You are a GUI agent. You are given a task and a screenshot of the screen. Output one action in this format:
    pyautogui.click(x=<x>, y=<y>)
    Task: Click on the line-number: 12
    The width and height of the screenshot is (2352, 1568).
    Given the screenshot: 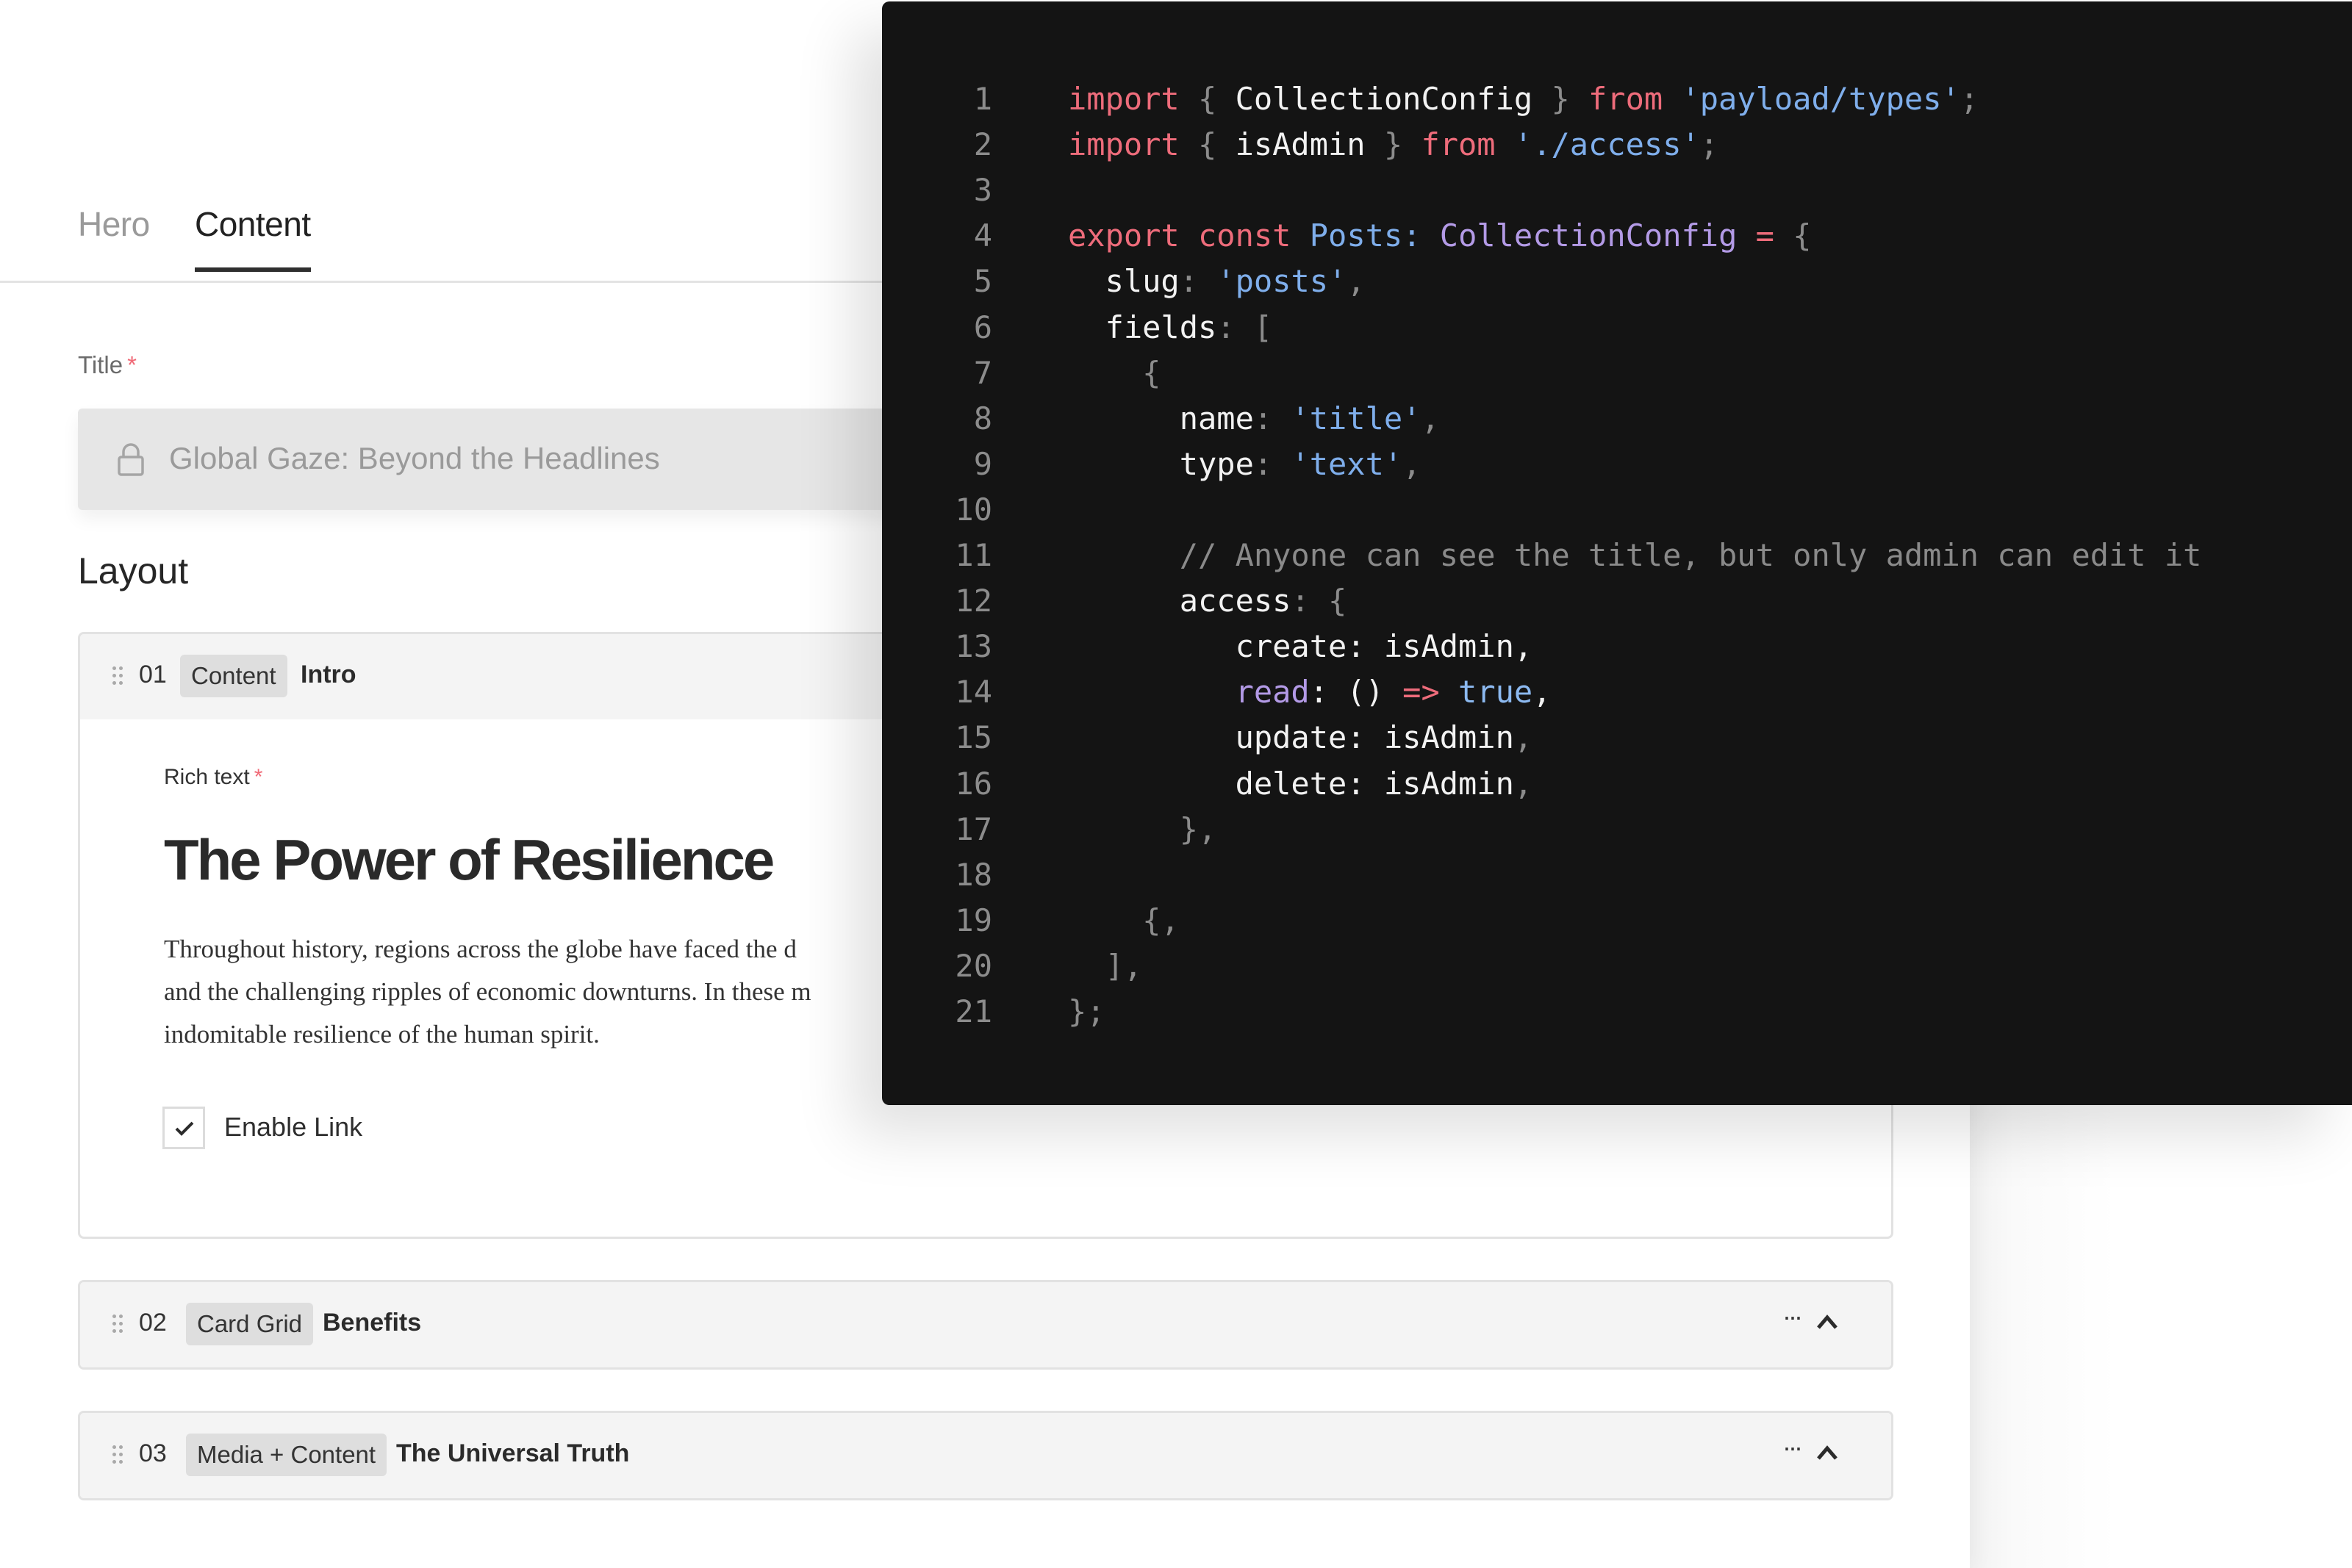 What is the action you would take?
    pyautogui.click(x=973, y=601)
    